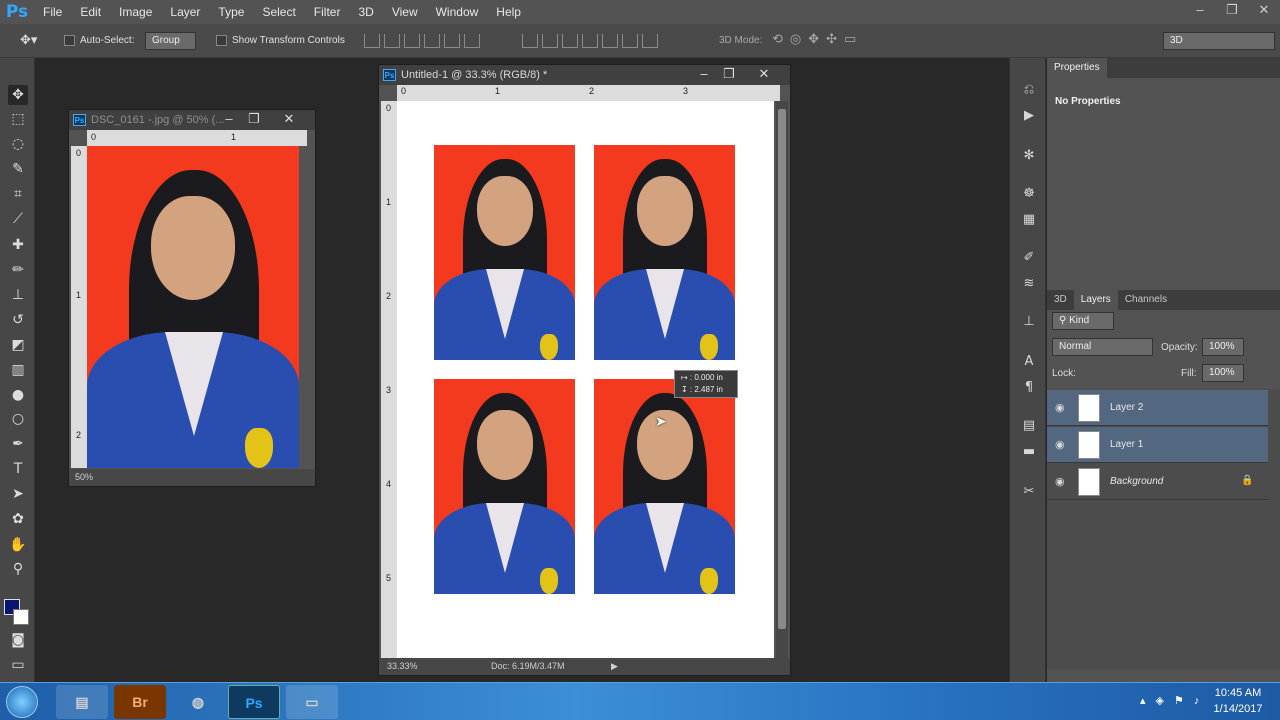 The width and height of the screenshot is (1280, 720). I want to click on align-bottom-icon, so click(412, 41).